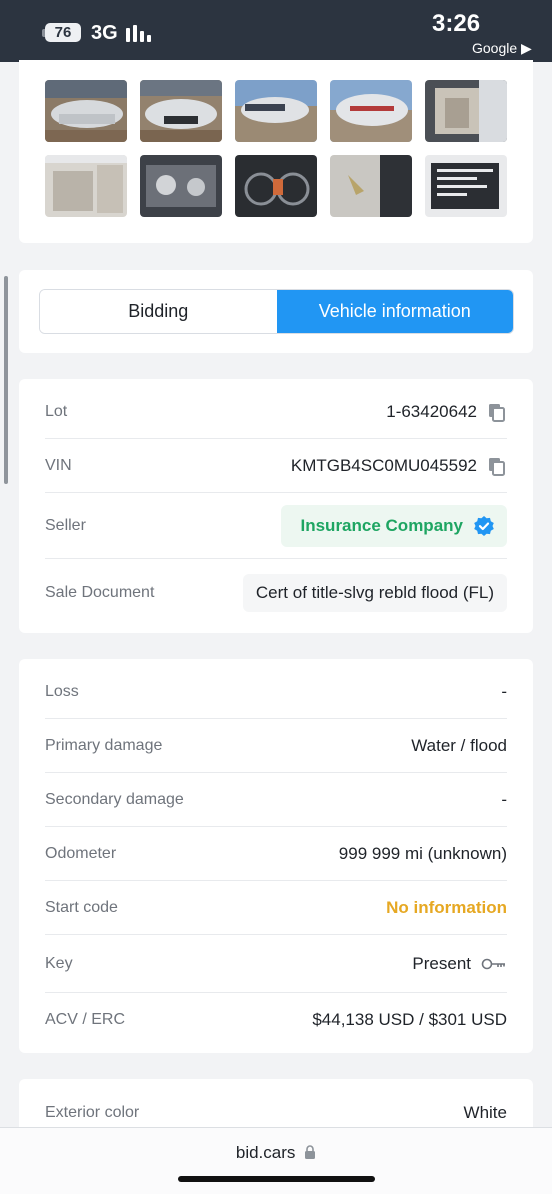  I want to click on signal-icon, so click(138, 33).